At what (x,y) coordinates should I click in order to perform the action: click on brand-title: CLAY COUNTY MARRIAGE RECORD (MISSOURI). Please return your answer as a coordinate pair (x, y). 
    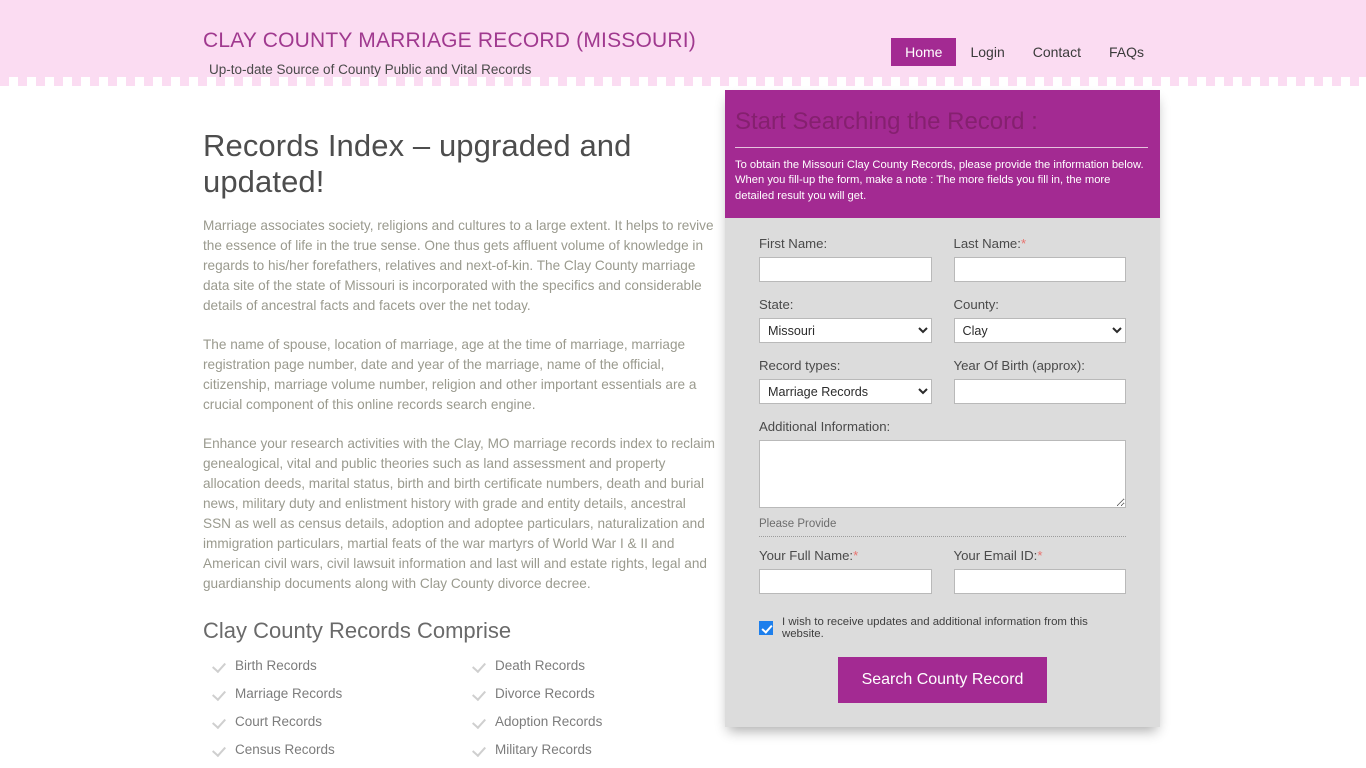
    Looking at the image, I should click on (449, 40).